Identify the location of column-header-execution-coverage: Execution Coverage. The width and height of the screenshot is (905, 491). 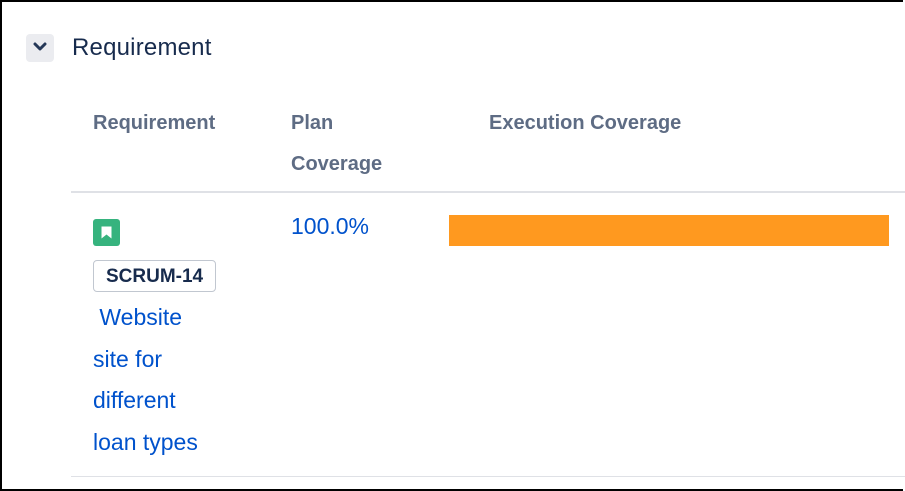
(585, 123).